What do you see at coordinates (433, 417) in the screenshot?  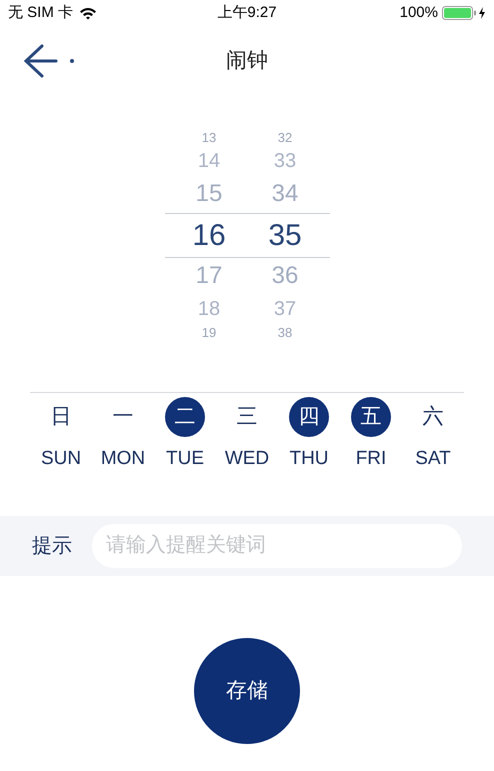 I see `weekday-toggle: 六` at bounding box center [433, 417].